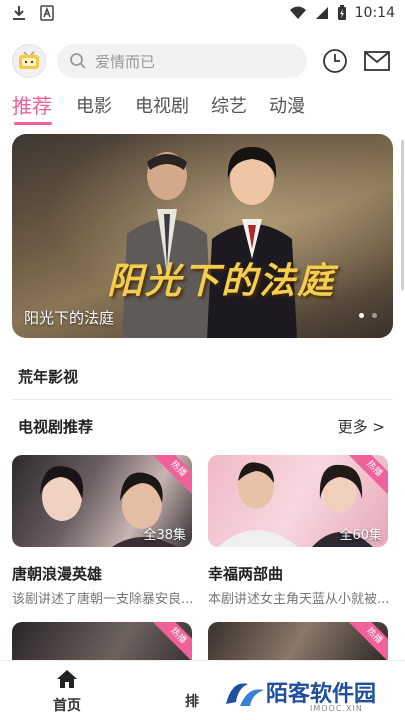  Describe the element at coordinates (336, 708) in the screenshot. I see `watermark-subtext: IMOOC.XIN` at that location.